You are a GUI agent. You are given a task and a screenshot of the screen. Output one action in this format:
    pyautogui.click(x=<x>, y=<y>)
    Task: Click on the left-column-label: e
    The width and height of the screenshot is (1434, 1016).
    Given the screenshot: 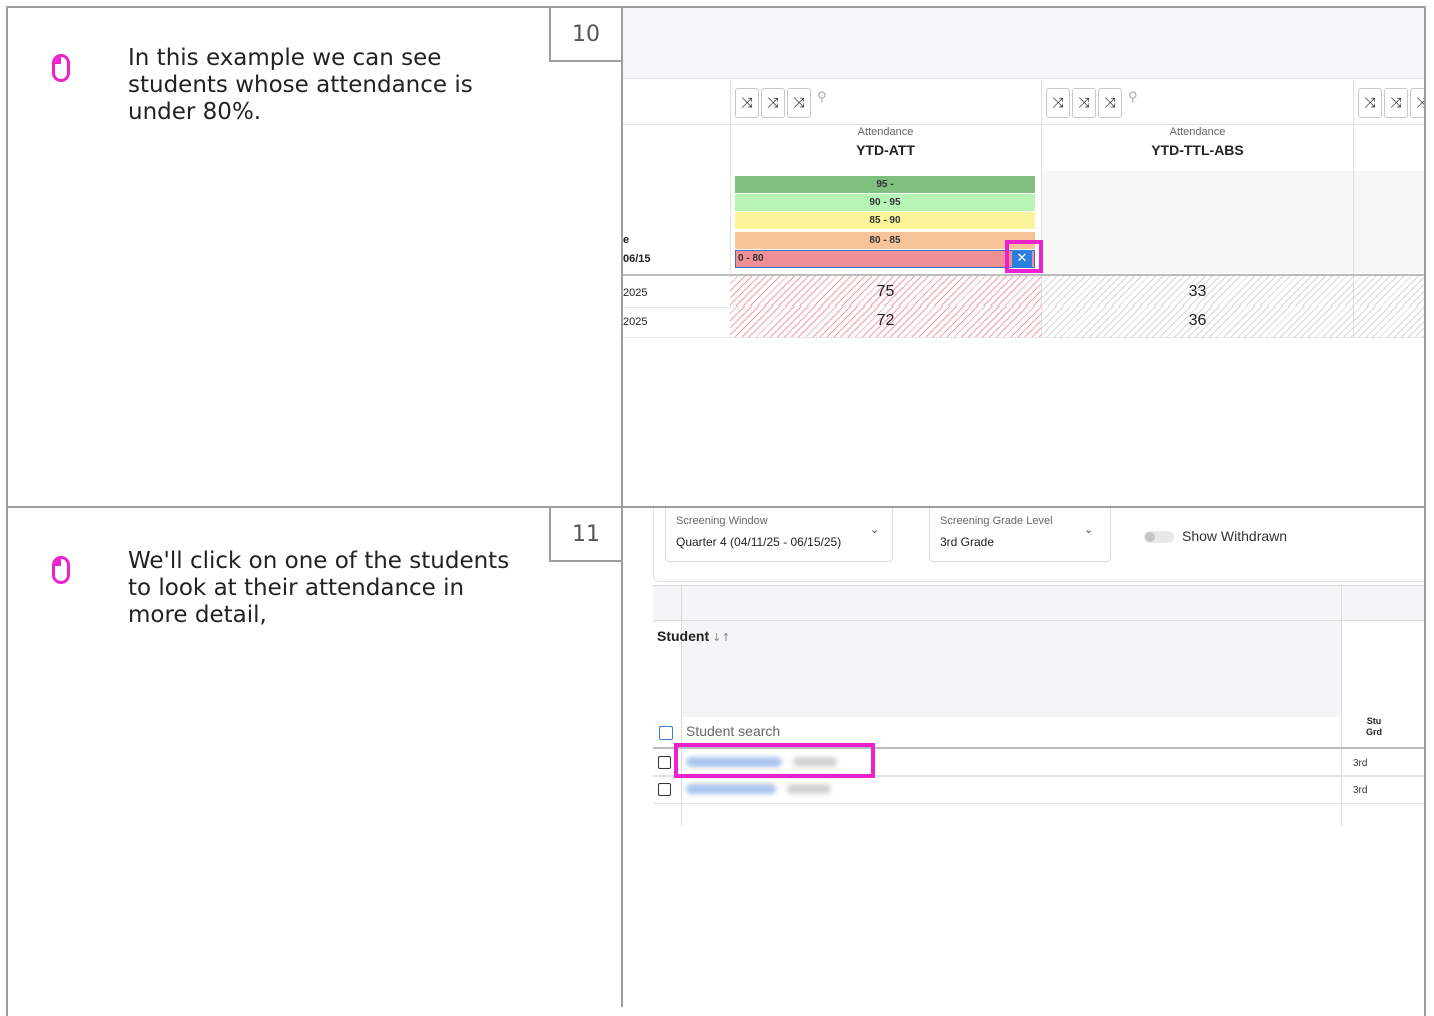 What is the action you would take?
    pyautogui.click(x=626, y=240)
    